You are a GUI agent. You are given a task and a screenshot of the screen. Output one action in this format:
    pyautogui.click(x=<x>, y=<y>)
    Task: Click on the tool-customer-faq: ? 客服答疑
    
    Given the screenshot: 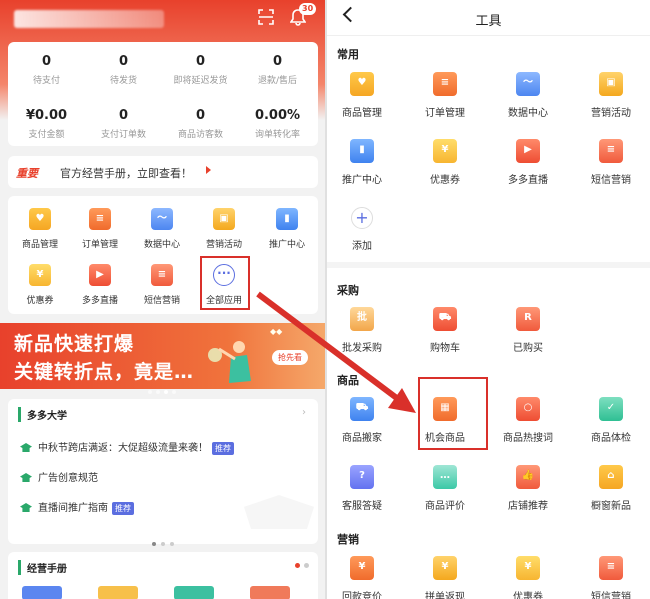 What is the action you would take?
    pyautogui.click(x=362, y=488)
    